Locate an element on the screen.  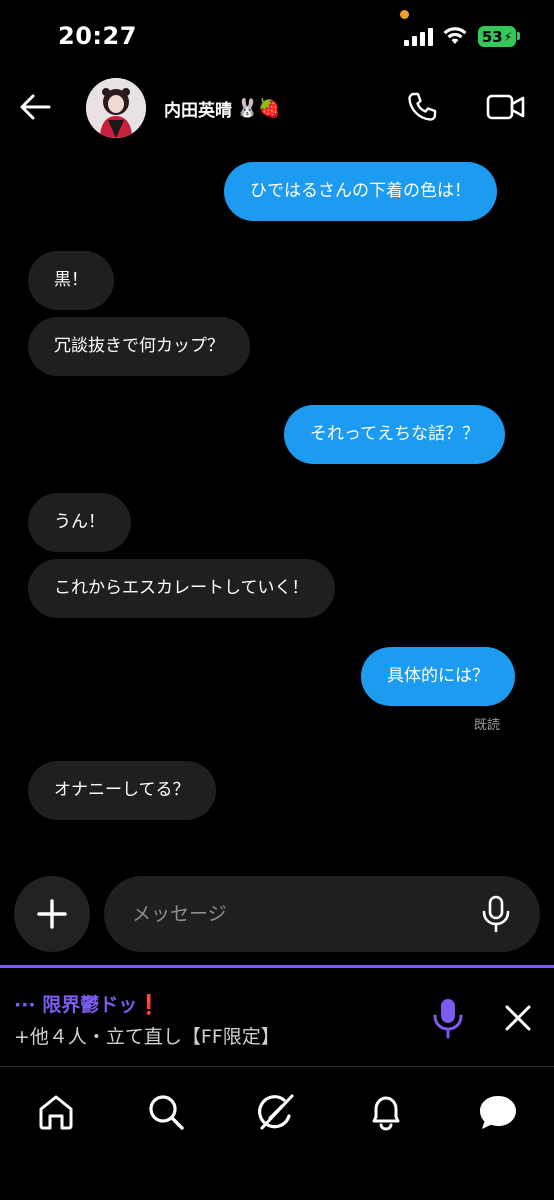
avatar-image is located at coordinates (116, 108).